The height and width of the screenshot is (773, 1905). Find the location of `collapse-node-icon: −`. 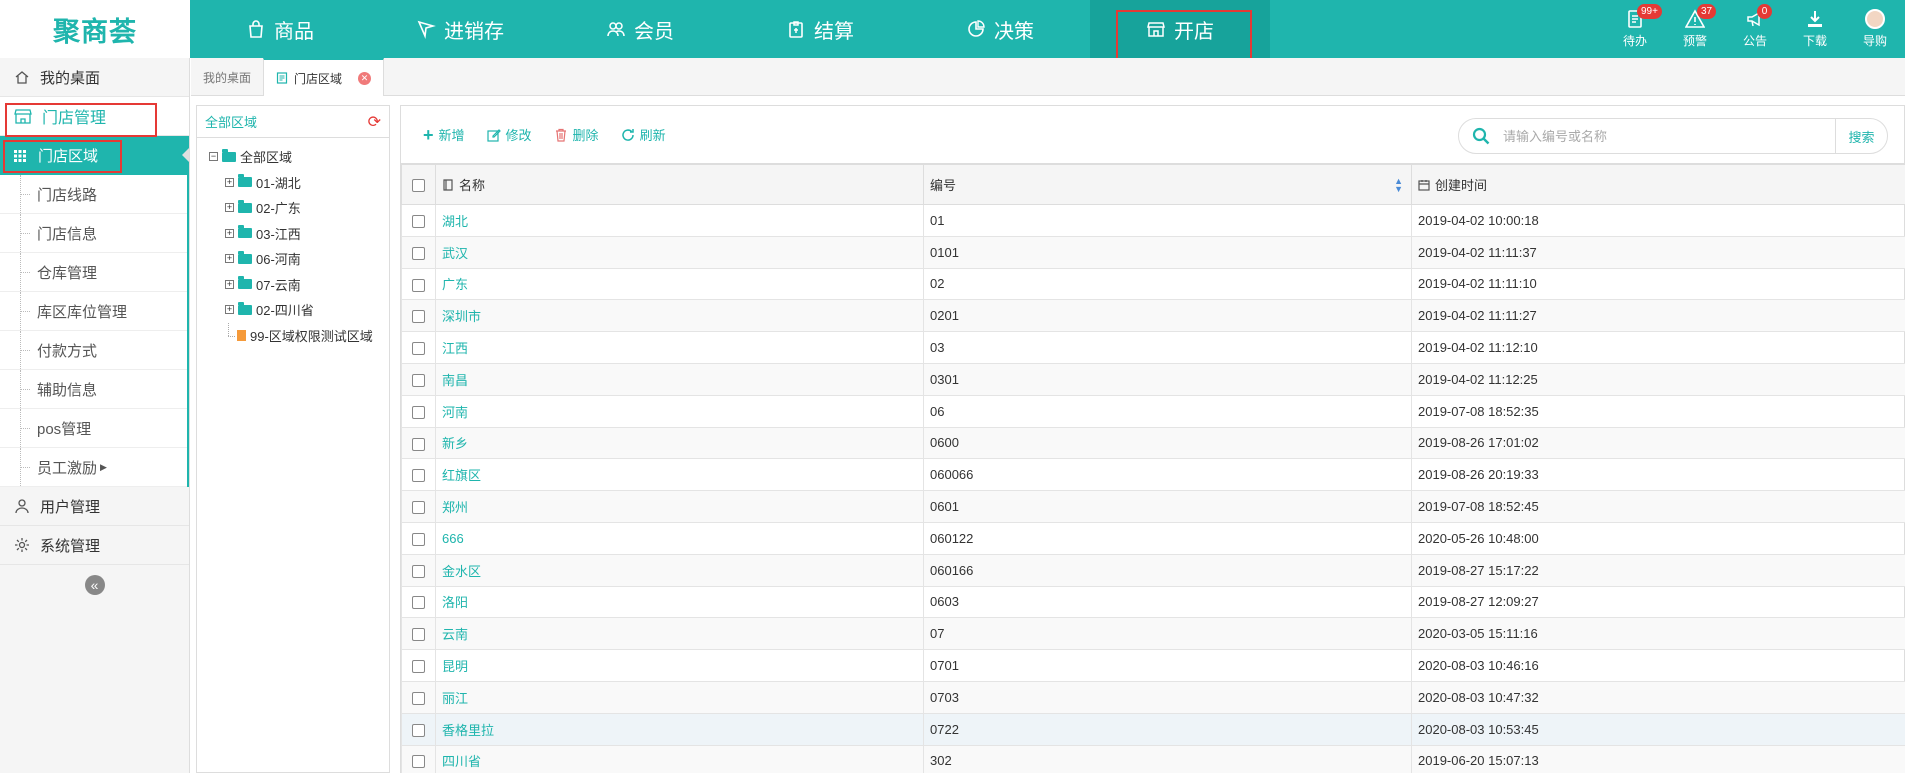

collapse-node-icon: − is located at coordinates (213, 157).